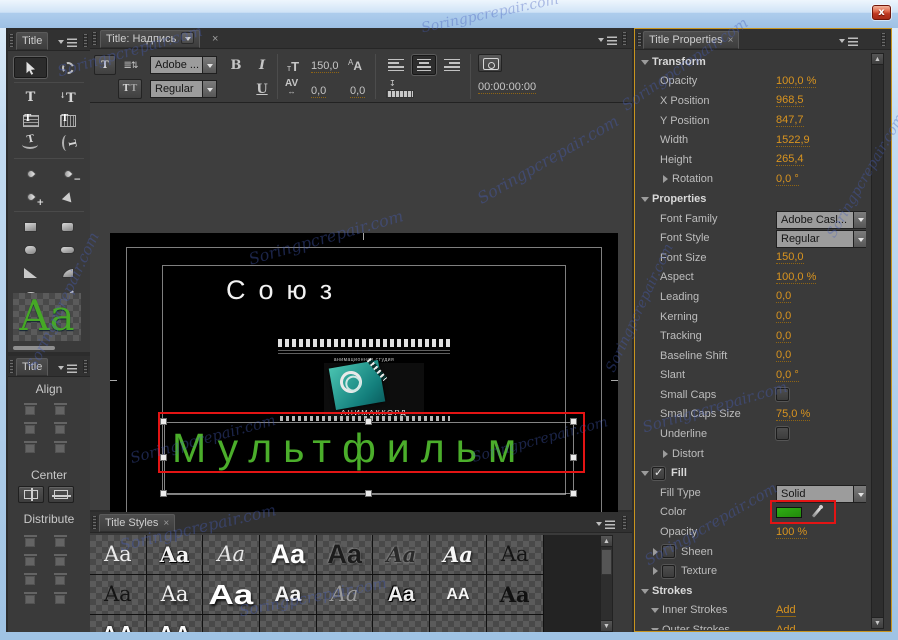 The height and width of the screenshot is (640, 898). I want to click on kerning-value: 0,0, so click(784, 317).